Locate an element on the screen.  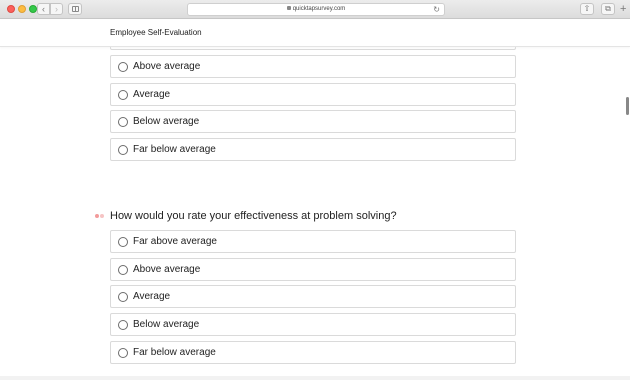
sidebar-icon is located at coordinates (75, 9).